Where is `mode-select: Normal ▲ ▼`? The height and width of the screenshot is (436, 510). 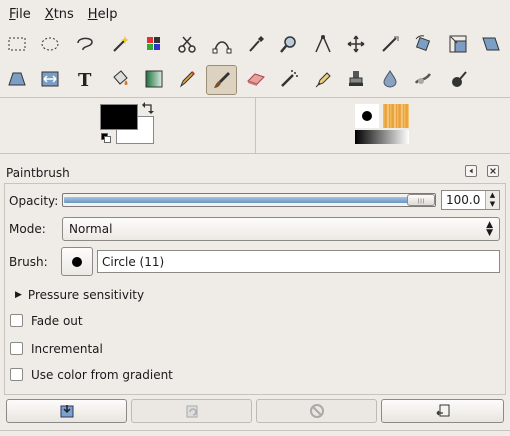
mode-select: Normal ▲ ▼ is located at coordinates (281, 229).